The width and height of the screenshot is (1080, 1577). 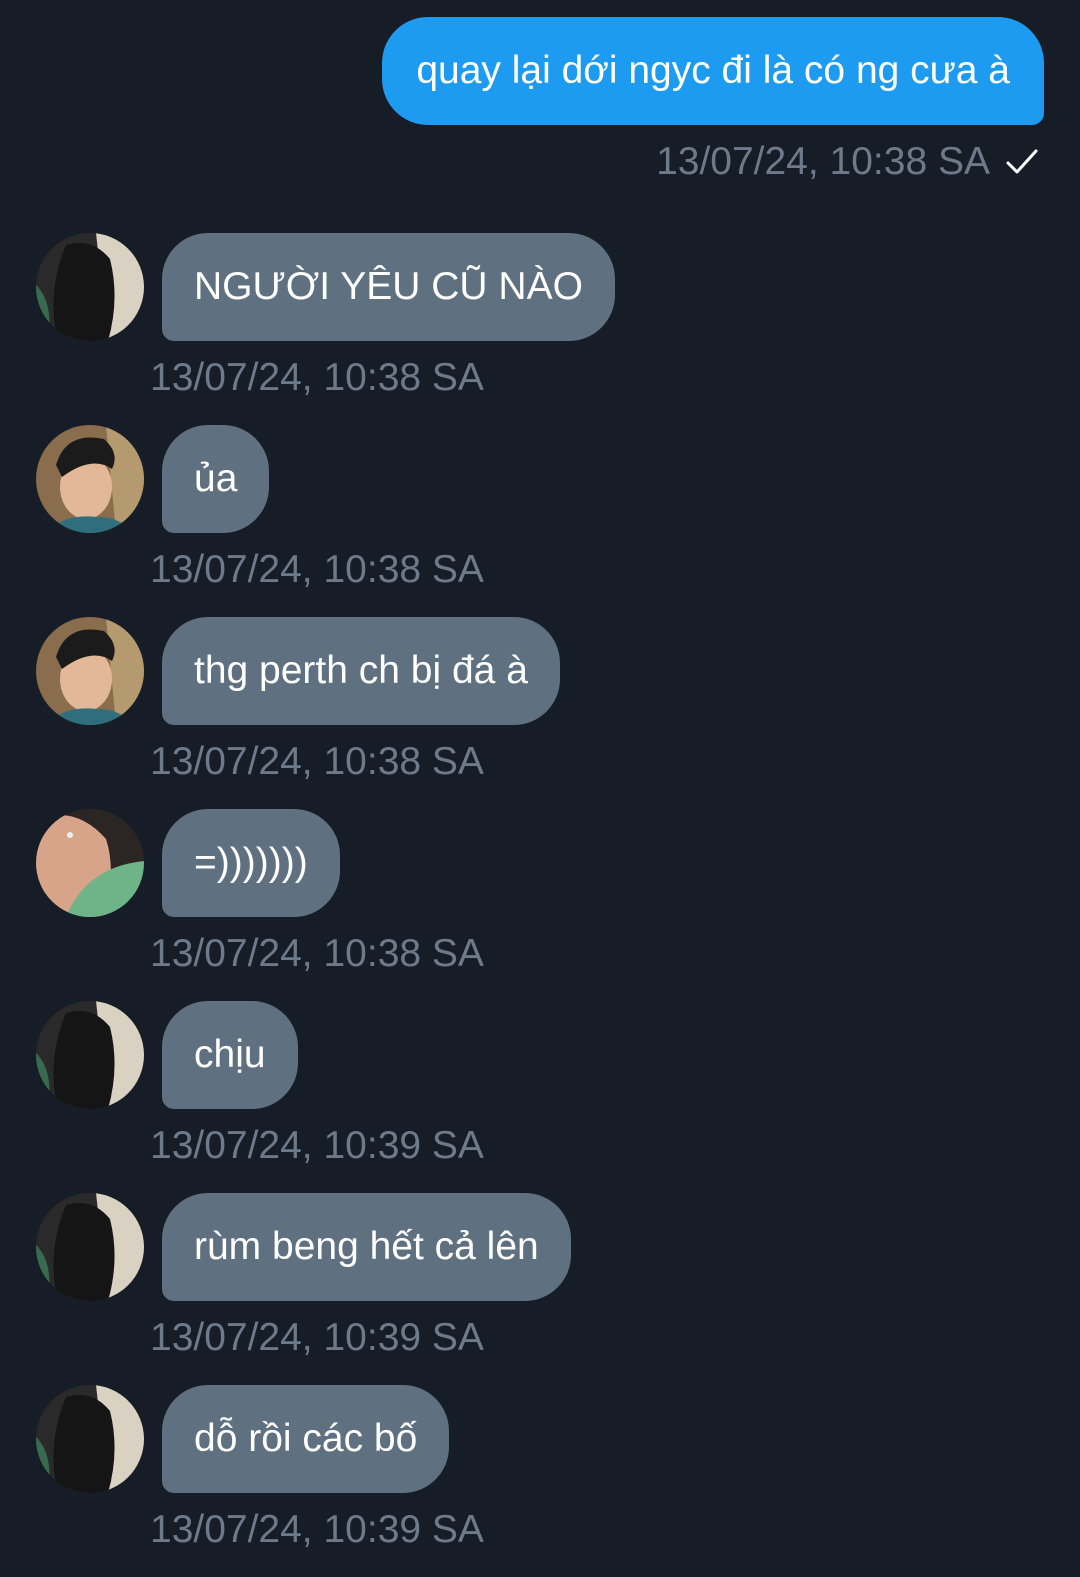 I want to click on message-row: =))))))) 13/07/24, 10:38 SA, so click(x=536, y=905).